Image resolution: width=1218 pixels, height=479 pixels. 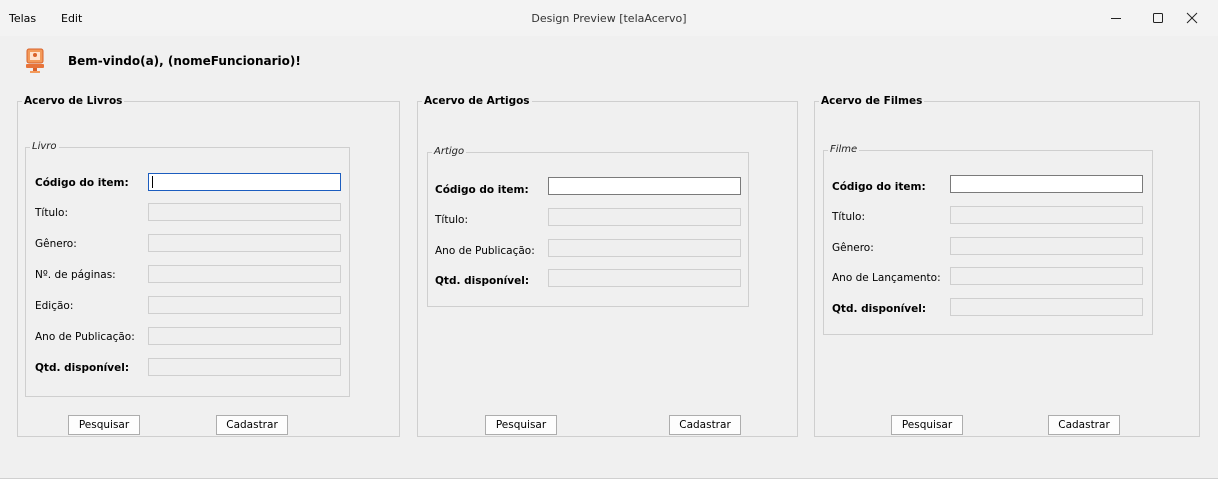 I want to click on cadastrar-button-livros: Cadastrar, so click(x=252, y=425).